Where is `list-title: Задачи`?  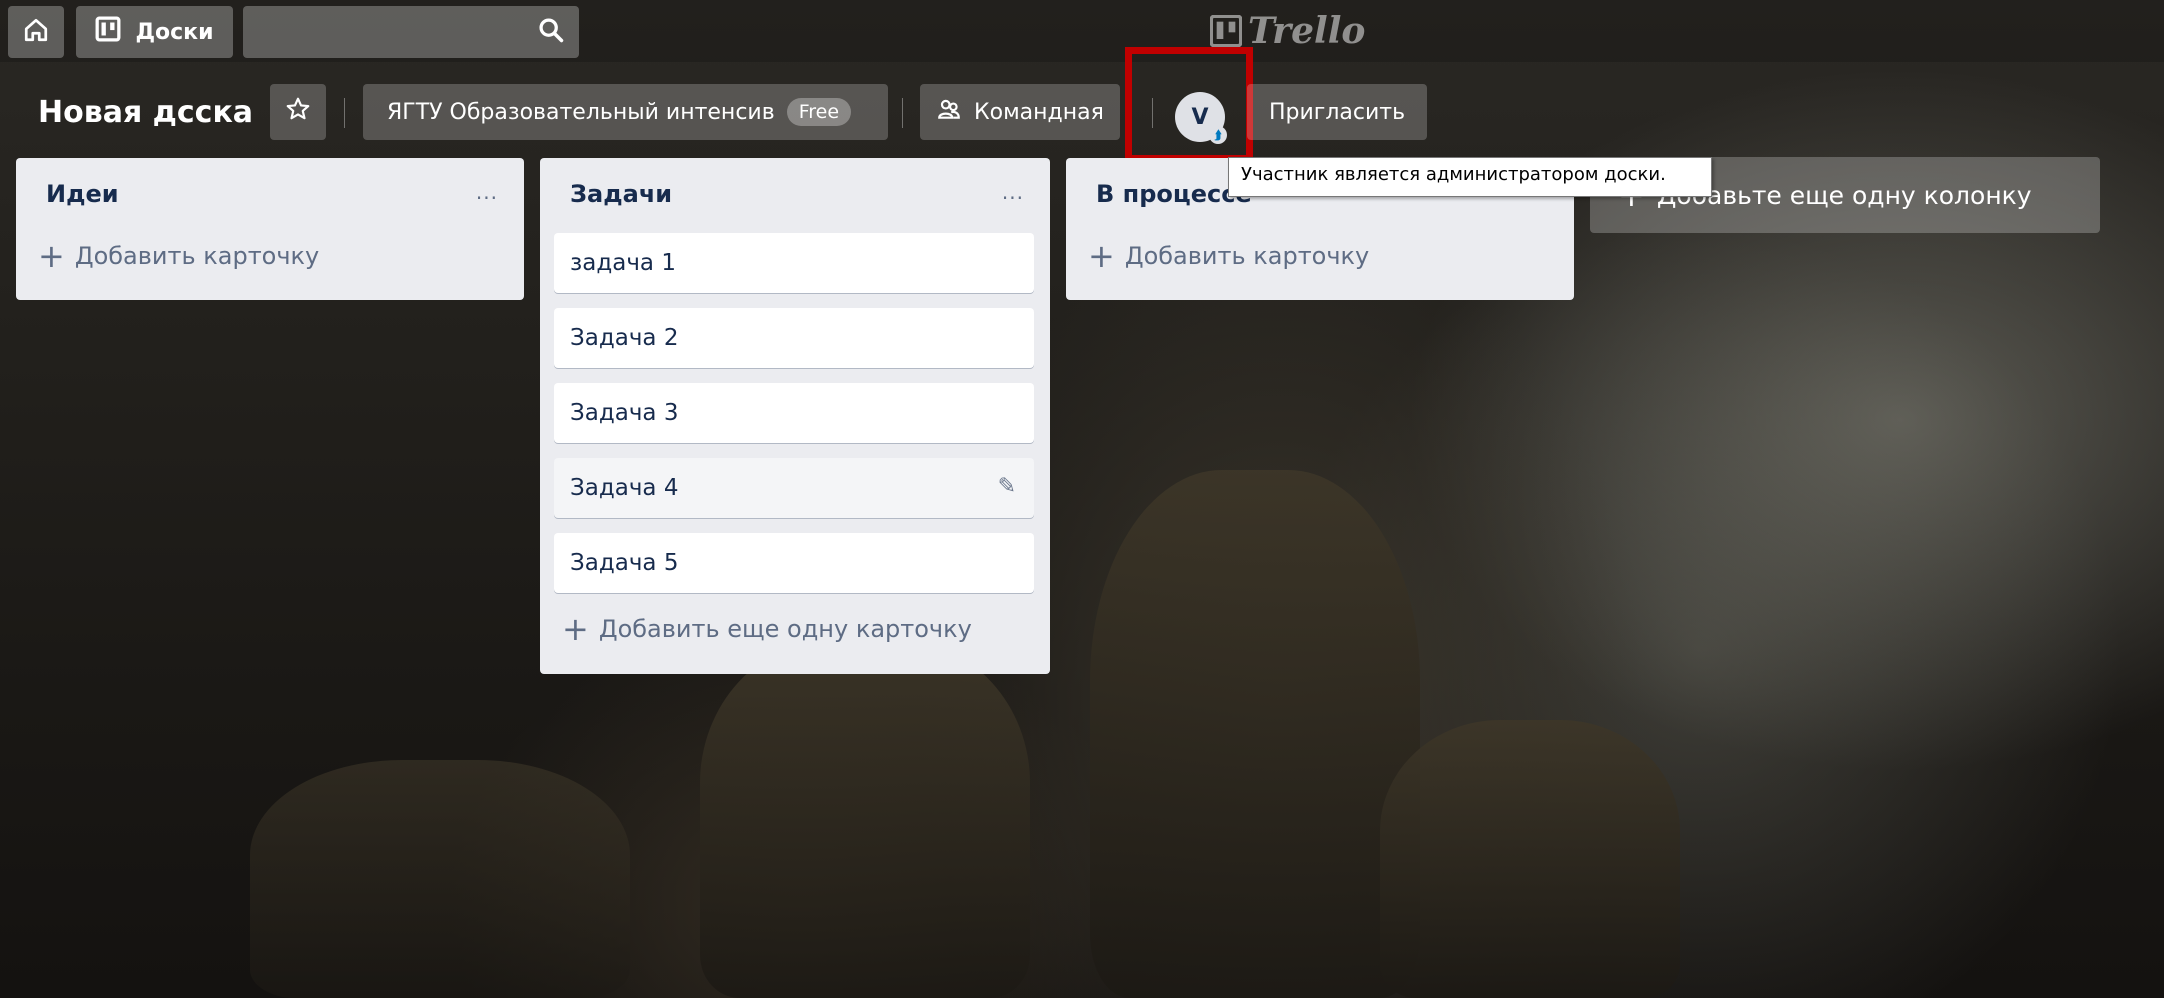
list-title: Задачи is located at coordinates (621, 194).